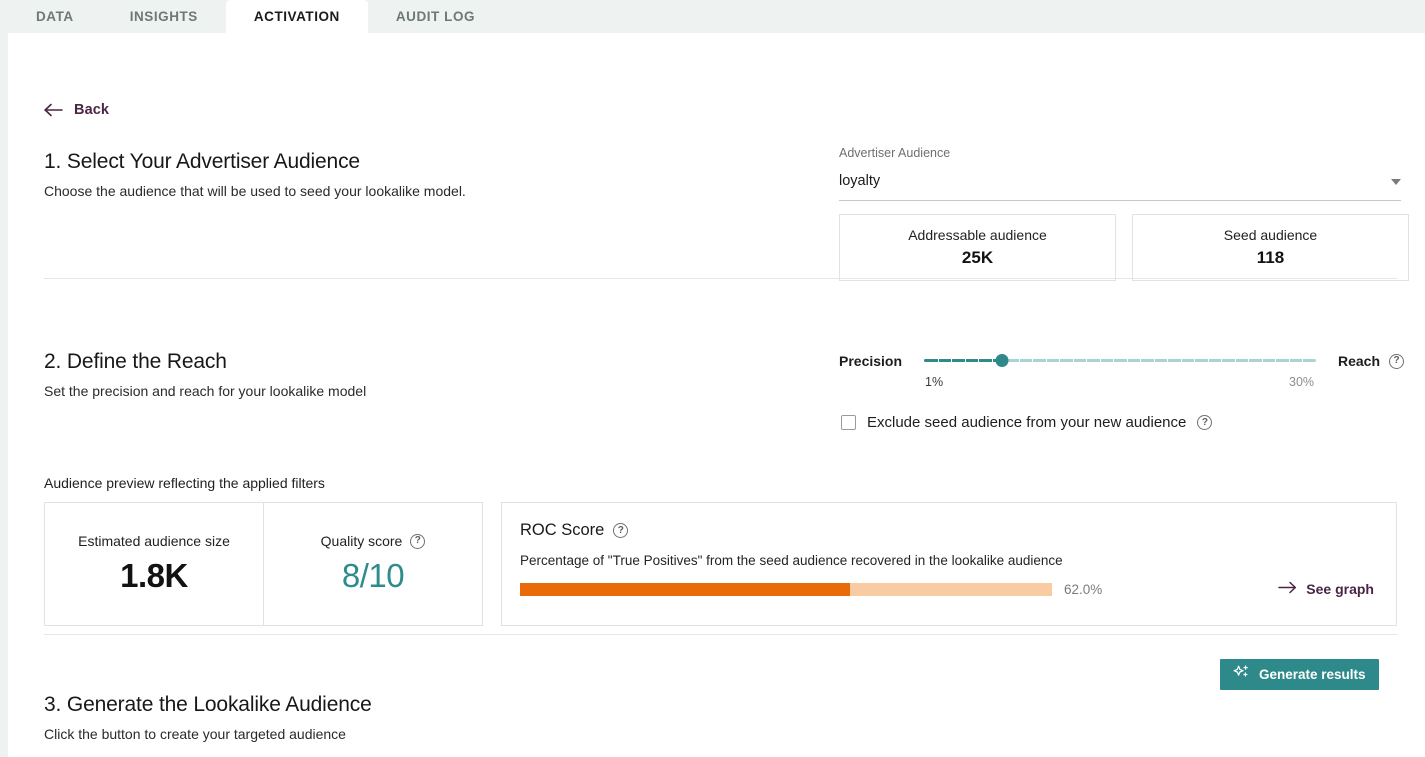 This screenshot has width=1425, height=757. I want to click on estimated-audience-size-value: 1.8K, so click(154, 575).